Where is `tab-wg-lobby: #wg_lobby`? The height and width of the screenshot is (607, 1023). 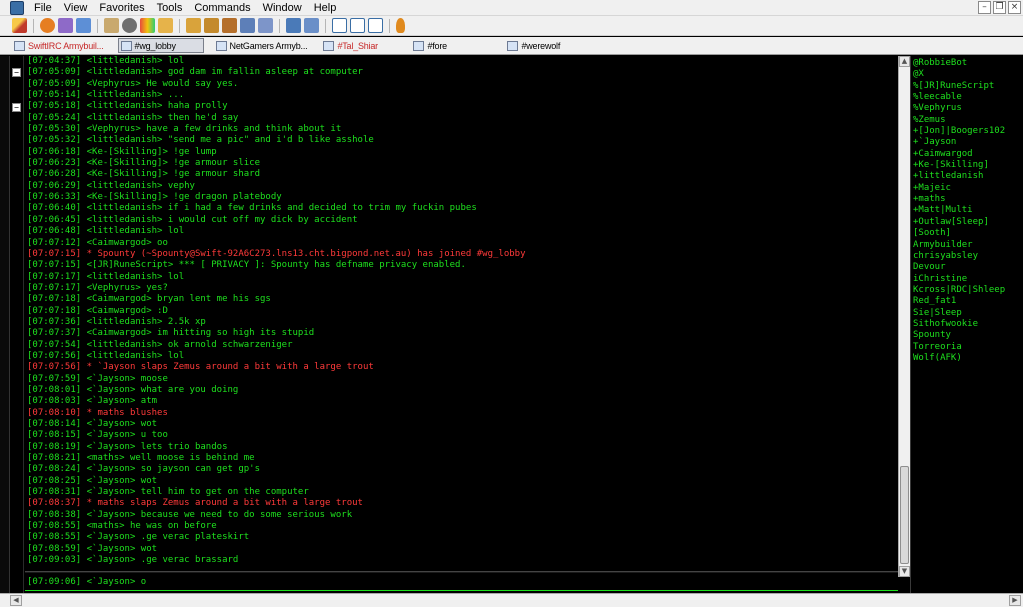 tab-wg-lobby: #wg_lobby is located at coordinates (160, 45).